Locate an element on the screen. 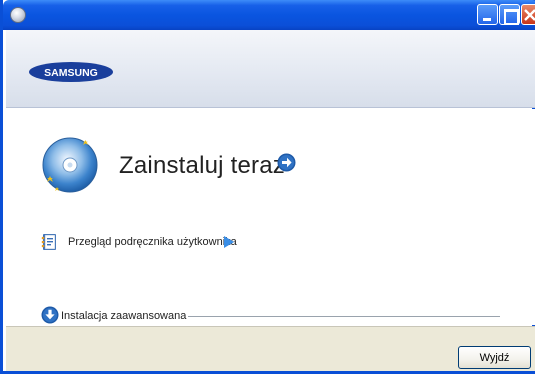 The width and height of the screenshot is (535, 374). arrow-down-circle-icon is located at coordinates (50, 315).